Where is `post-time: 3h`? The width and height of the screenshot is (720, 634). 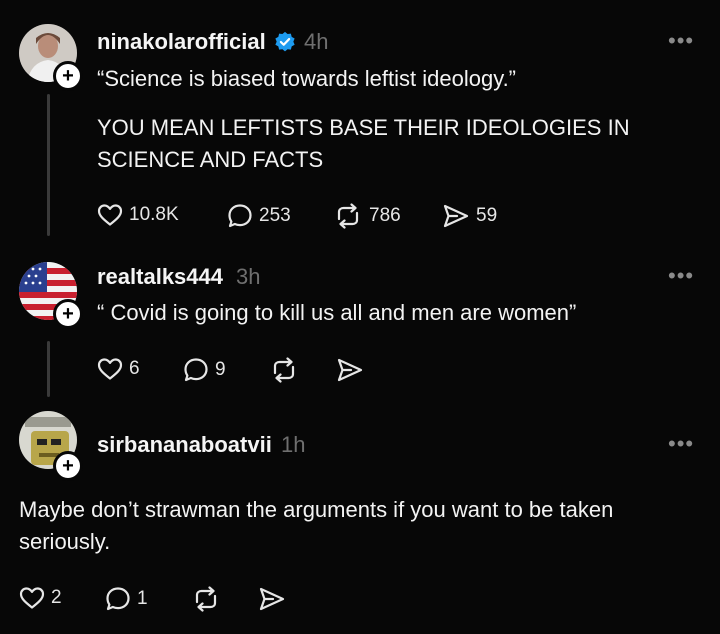 post-time: 3h is located at coordinates (248, 276).